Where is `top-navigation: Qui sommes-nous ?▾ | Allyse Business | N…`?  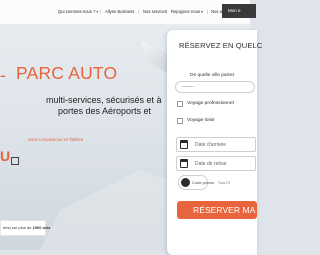 top-navigation: Qui sommes-nous ?▾ | Allyse Business | N… is located at coordinates (128, 12).